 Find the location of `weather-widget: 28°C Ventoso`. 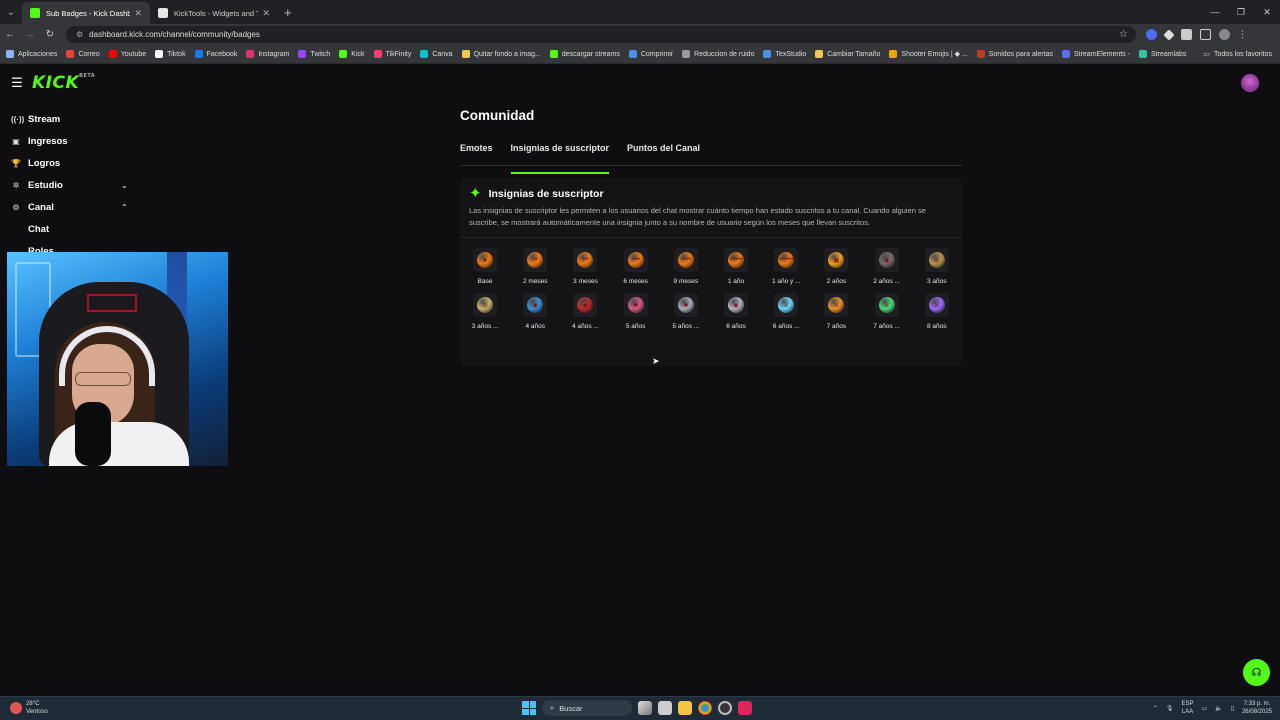

weather-widget: 28°C Ventoso is located at coordinates (29, 708).